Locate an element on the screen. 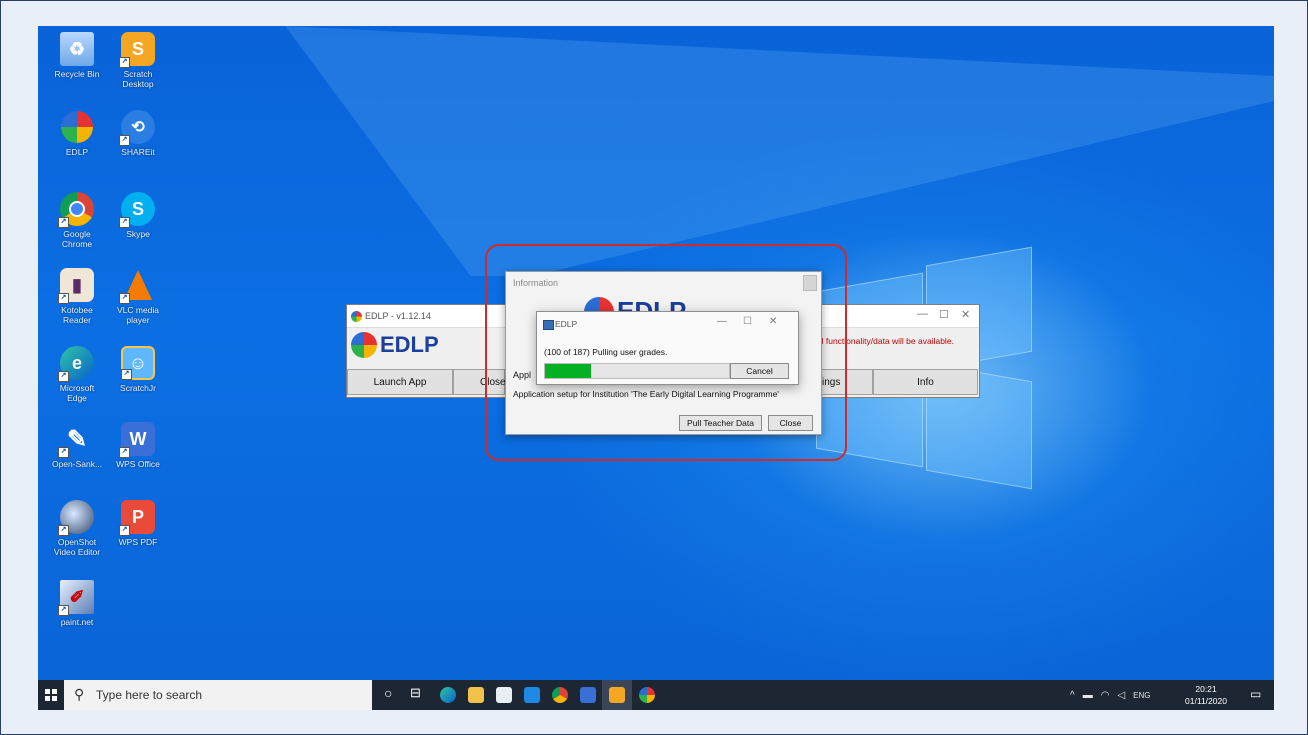 Image resolution: width=1308 pixels, height=735 pixels. main-edlp-logo: EDLP is located at coordinates (395, 345).